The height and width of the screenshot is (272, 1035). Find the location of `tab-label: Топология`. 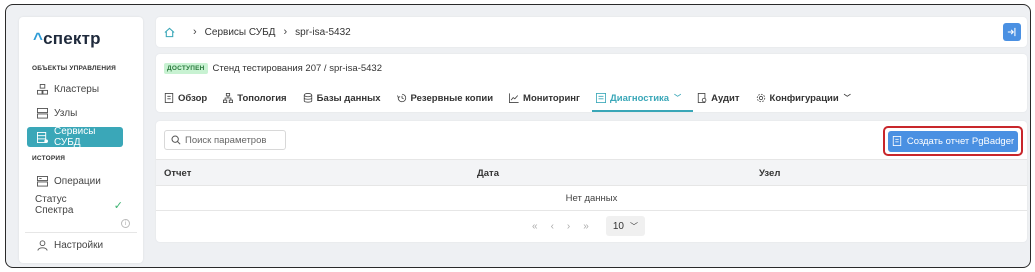

tab-label: Топология is located at coordinates (262, 98).